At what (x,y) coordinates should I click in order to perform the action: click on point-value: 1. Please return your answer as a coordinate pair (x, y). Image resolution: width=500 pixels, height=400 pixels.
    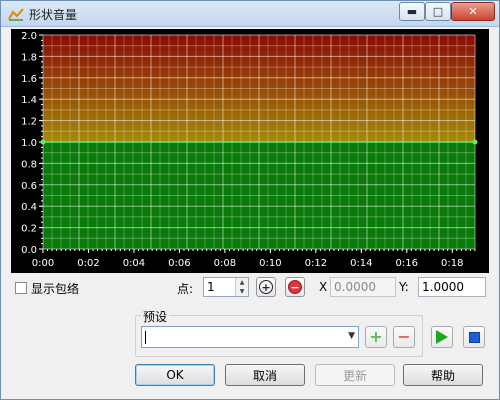
    Looking at the image, I should click on (211, 287).